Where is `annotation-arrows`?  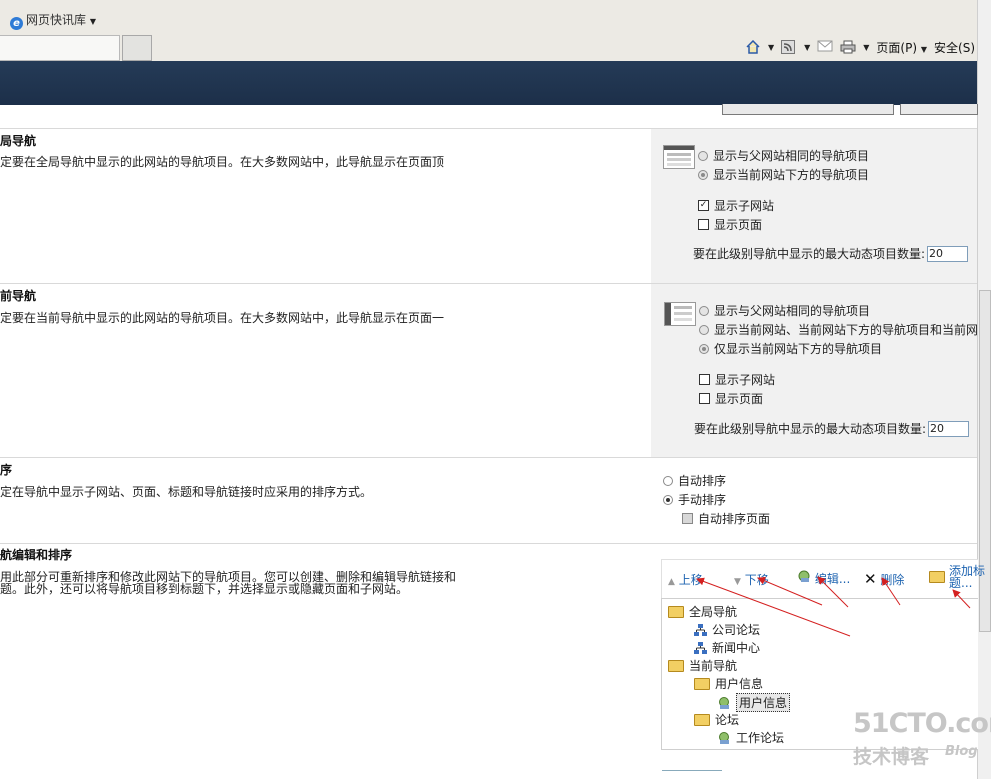
annotation-arrows is located at coordinates (833, 606).